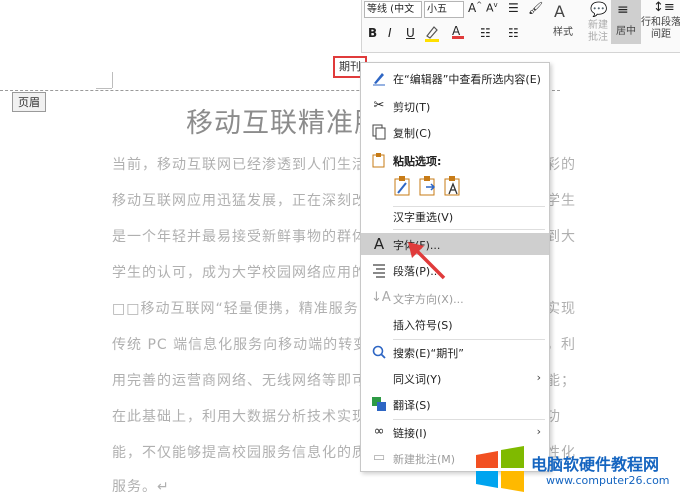  Describe the element at coordinates (432, 34) in the screenshot. I see `highlight-icon` at that location.